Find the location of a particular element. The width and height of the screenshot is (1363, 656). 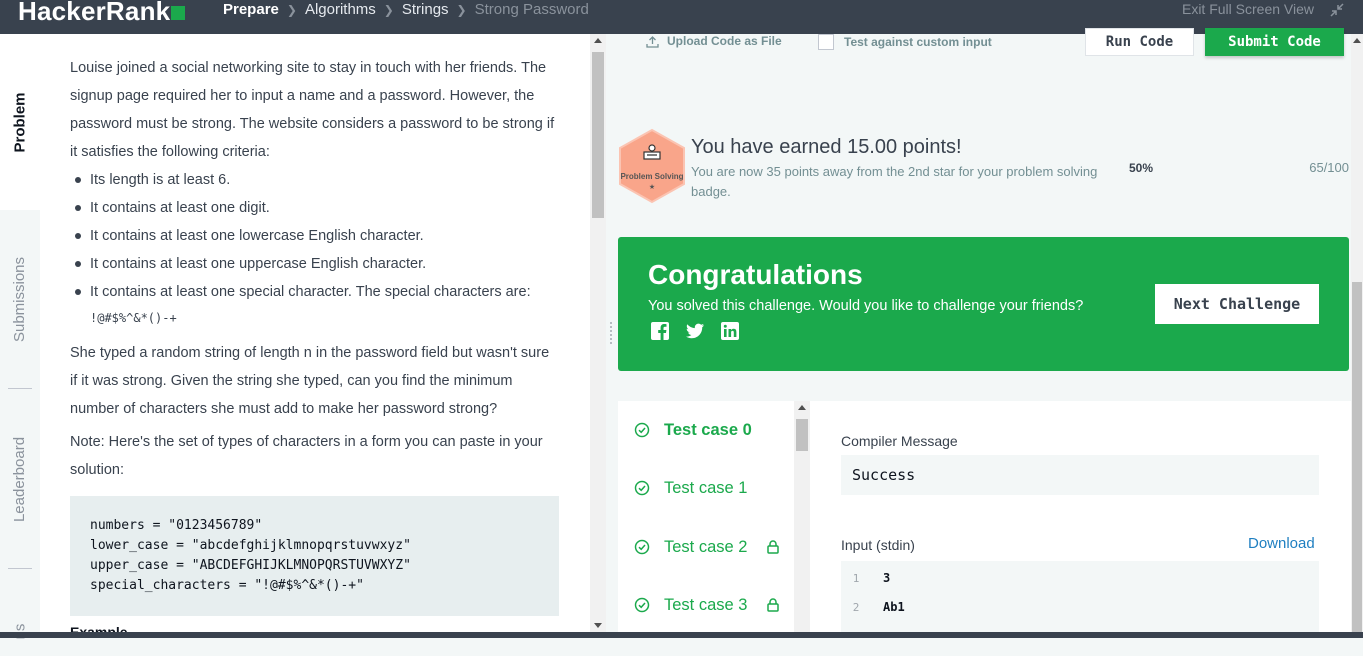

special-characters: !@#$%^&*()-+ is located at coordinates (133, 318).